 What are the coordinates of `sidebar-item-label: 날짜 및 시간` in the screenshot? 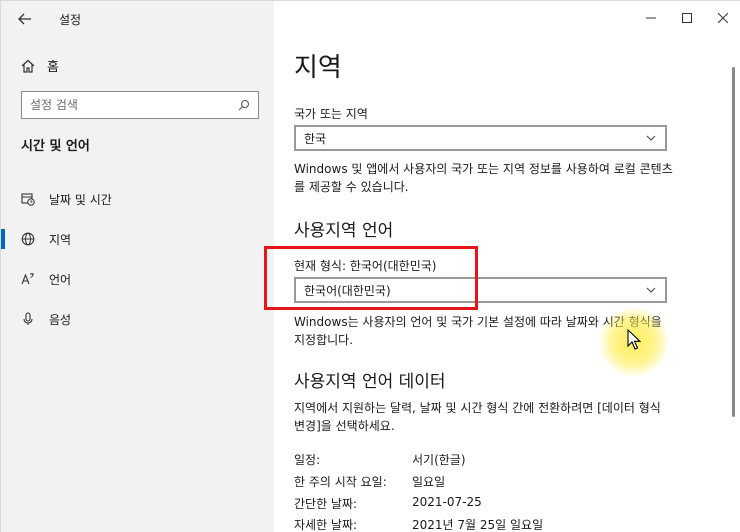 It's located at (80, 199).